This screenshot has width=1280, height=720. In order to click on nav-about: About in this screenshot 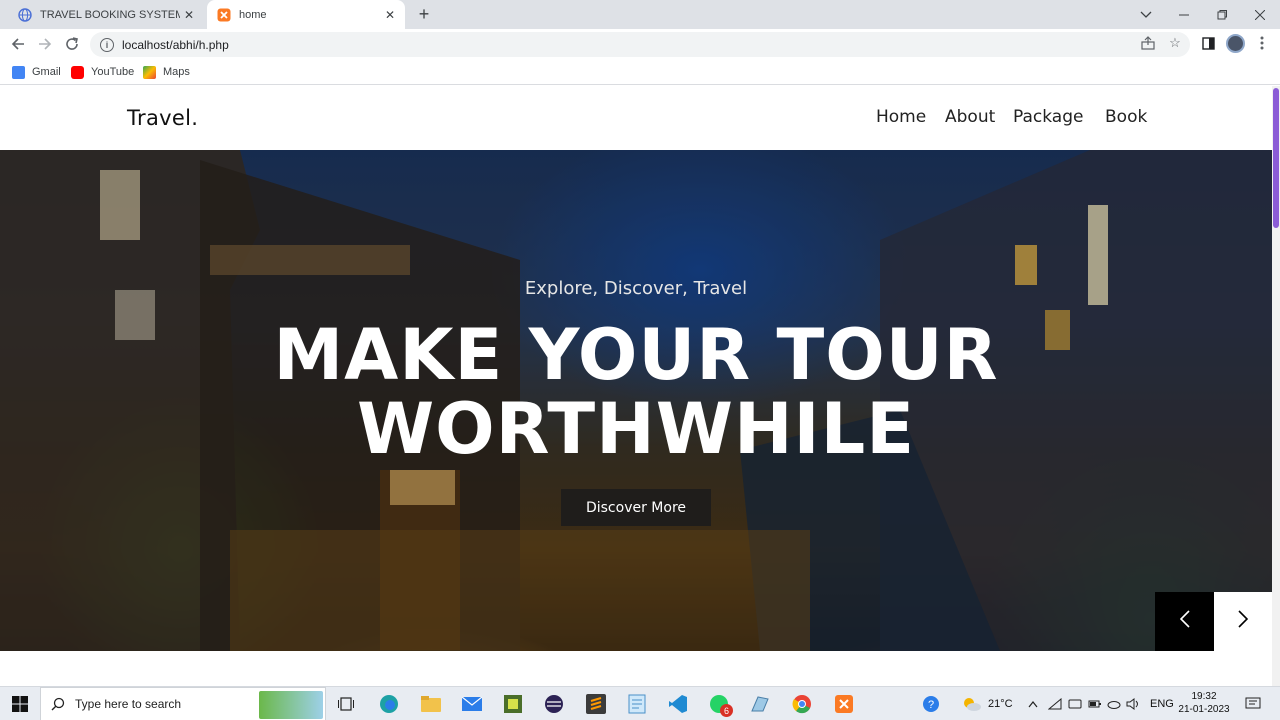, I will do `click(970, 117)`.